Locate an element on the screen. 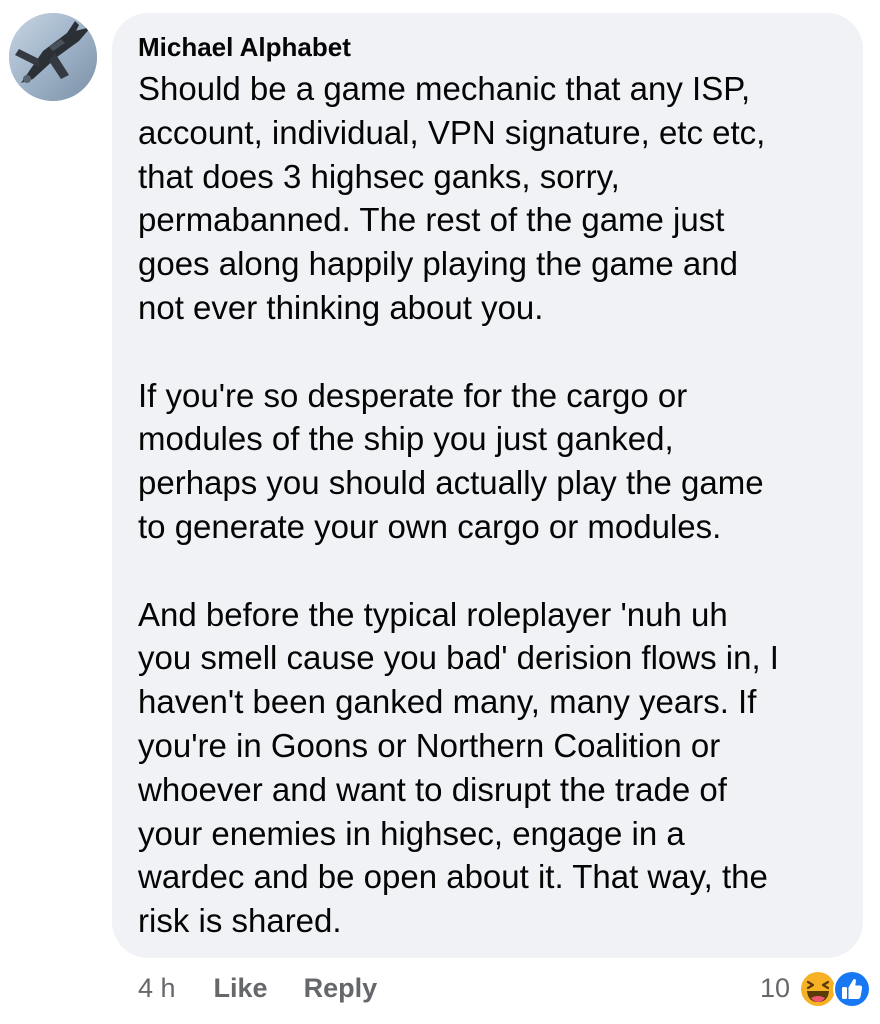 This screenshot has width=880, height=1024. text-line: to generate your own cargo or modules. is located at coordinates (430, 526).